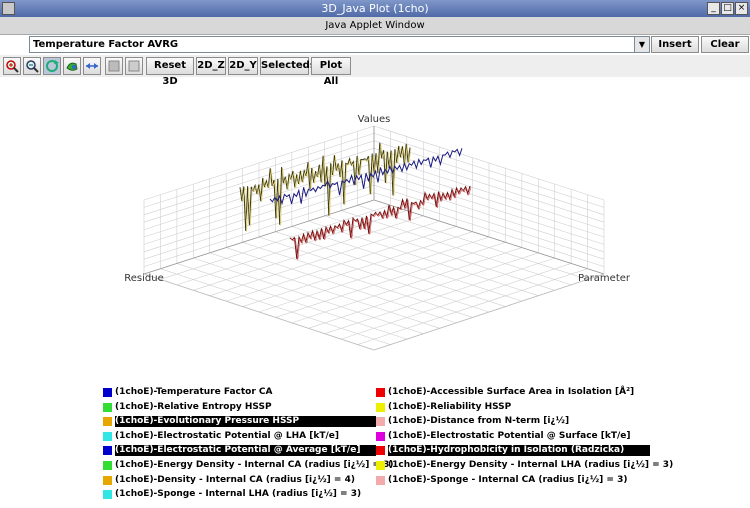  I want to click on zoom-out-icon, so click(32, 66).